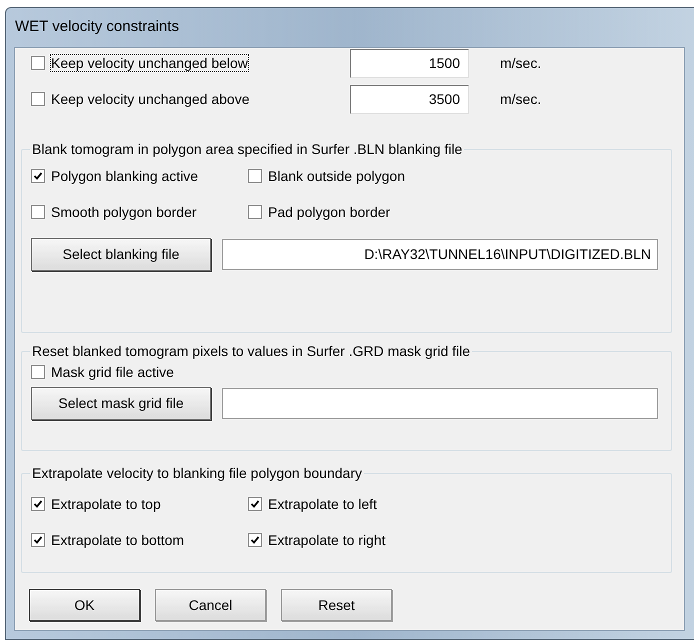 The image size is (694, 644). What do you see at coordinates (409, 99) in the screenshot?
I see `input-field: 3500` at bounding box center [409, 99].